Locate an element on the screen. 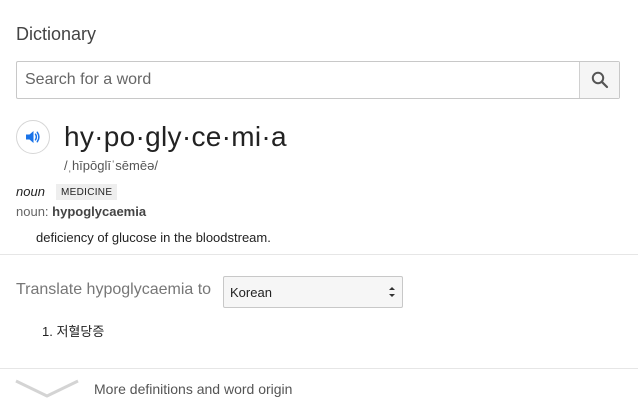 The width and height of the screenshot is (638, 409). search-icon is located at coordinates (599, 80).